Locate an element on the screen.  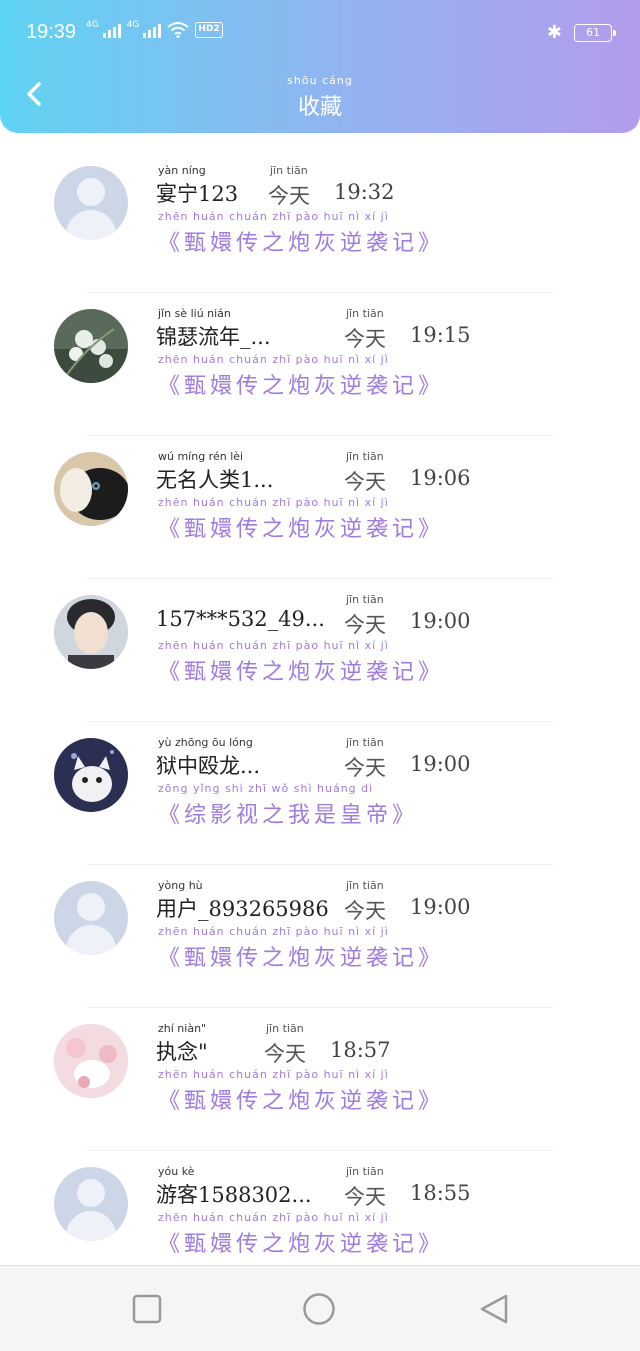
book-title-pinyin: zōng yǐng shì zhī wǒ shì huáng dì is located at coordinates (266, 788).